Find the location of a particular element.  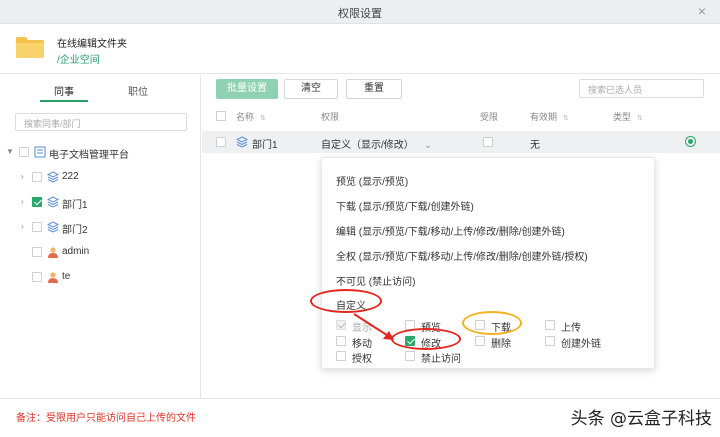

tree-node-te: te is located at coordinates (100, 278).